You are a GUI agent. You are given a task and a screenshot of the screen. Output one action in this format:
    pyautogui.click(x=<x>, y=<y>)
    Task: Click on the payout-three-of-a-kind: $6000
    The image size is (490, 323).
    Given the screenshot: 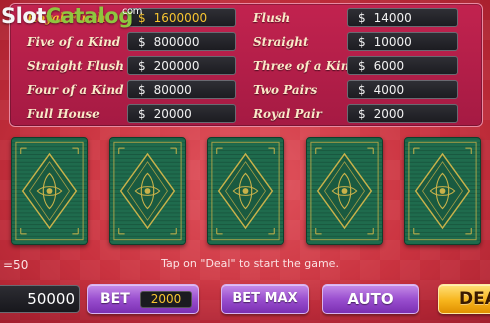 What is the action you would take?
    pyautogui.click(x=402, y=65)
    